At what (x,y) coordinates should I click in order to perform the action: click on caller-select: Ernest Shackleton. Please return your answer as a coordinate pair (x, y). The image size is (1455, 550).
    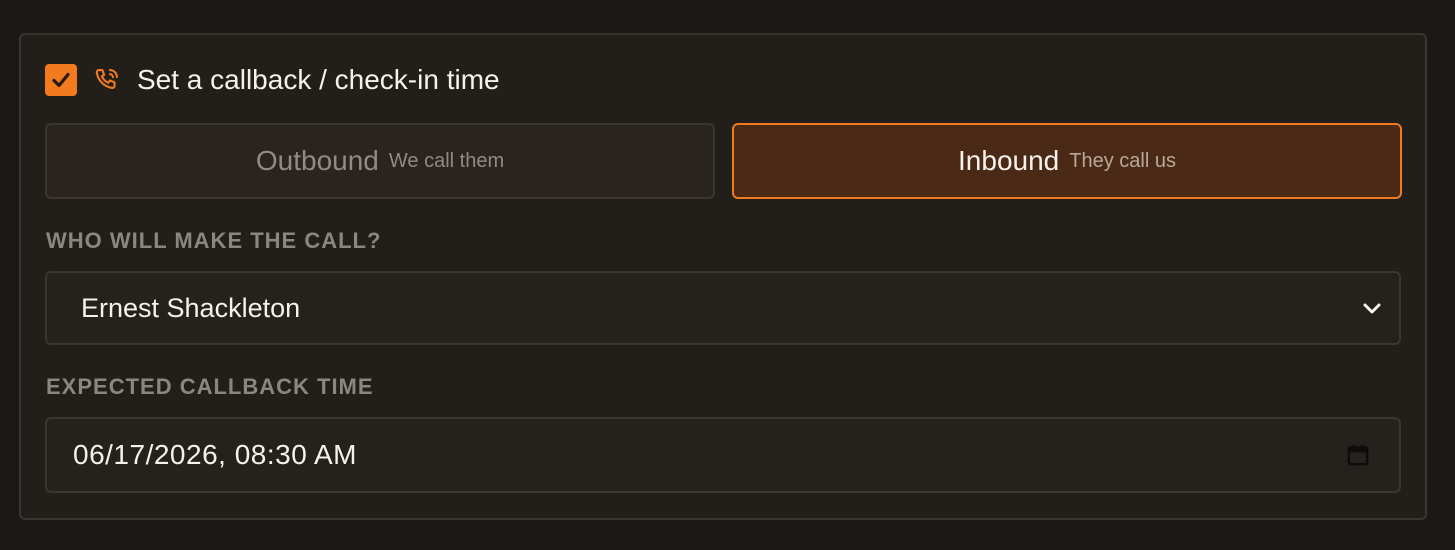
    Looking at the image, I should click on (723, 308).